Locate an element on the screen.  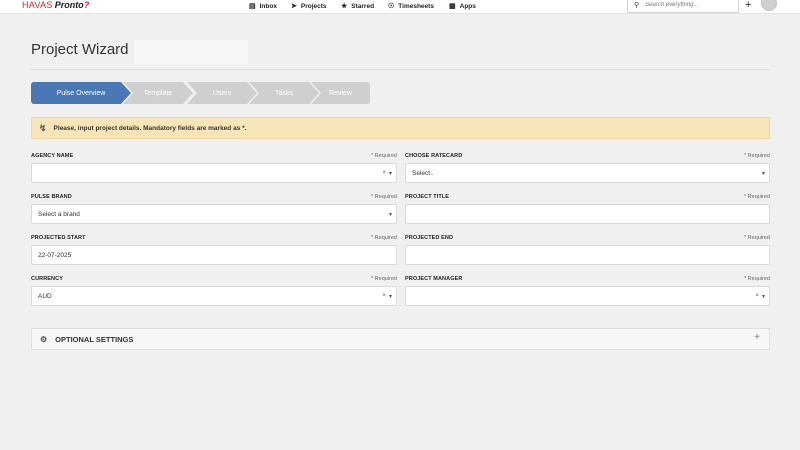
timesheet-icon: ☉ is located at coordinates (391, 6).